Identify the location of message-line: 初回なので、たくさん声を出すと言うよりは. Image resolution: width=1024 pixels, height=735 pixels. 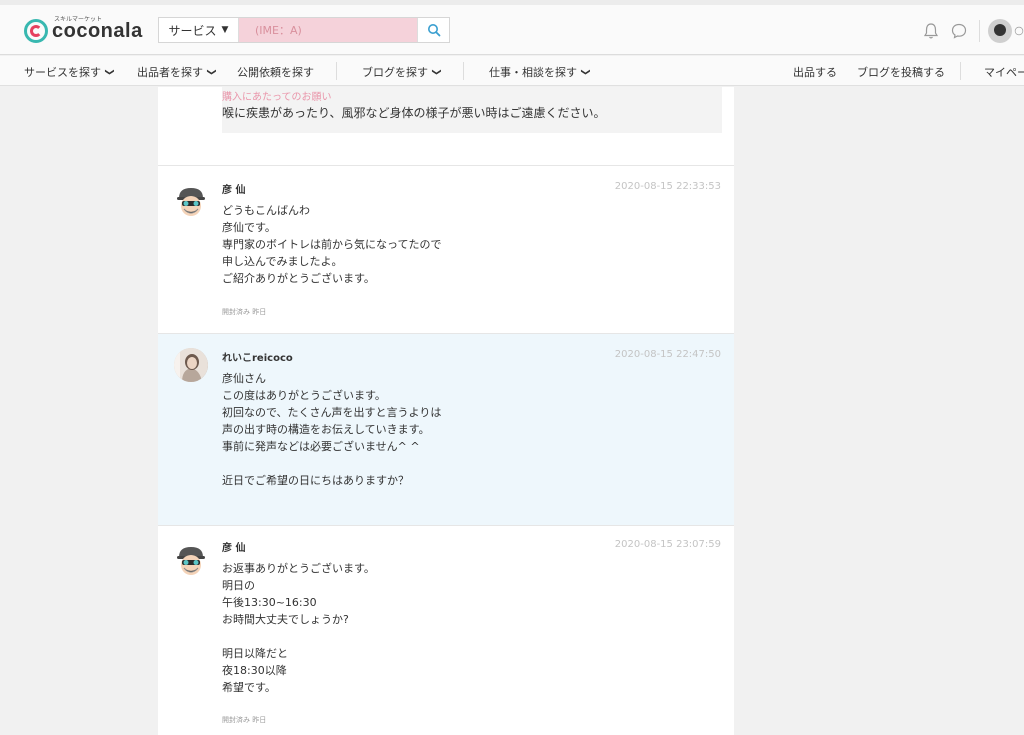
(332, 412).